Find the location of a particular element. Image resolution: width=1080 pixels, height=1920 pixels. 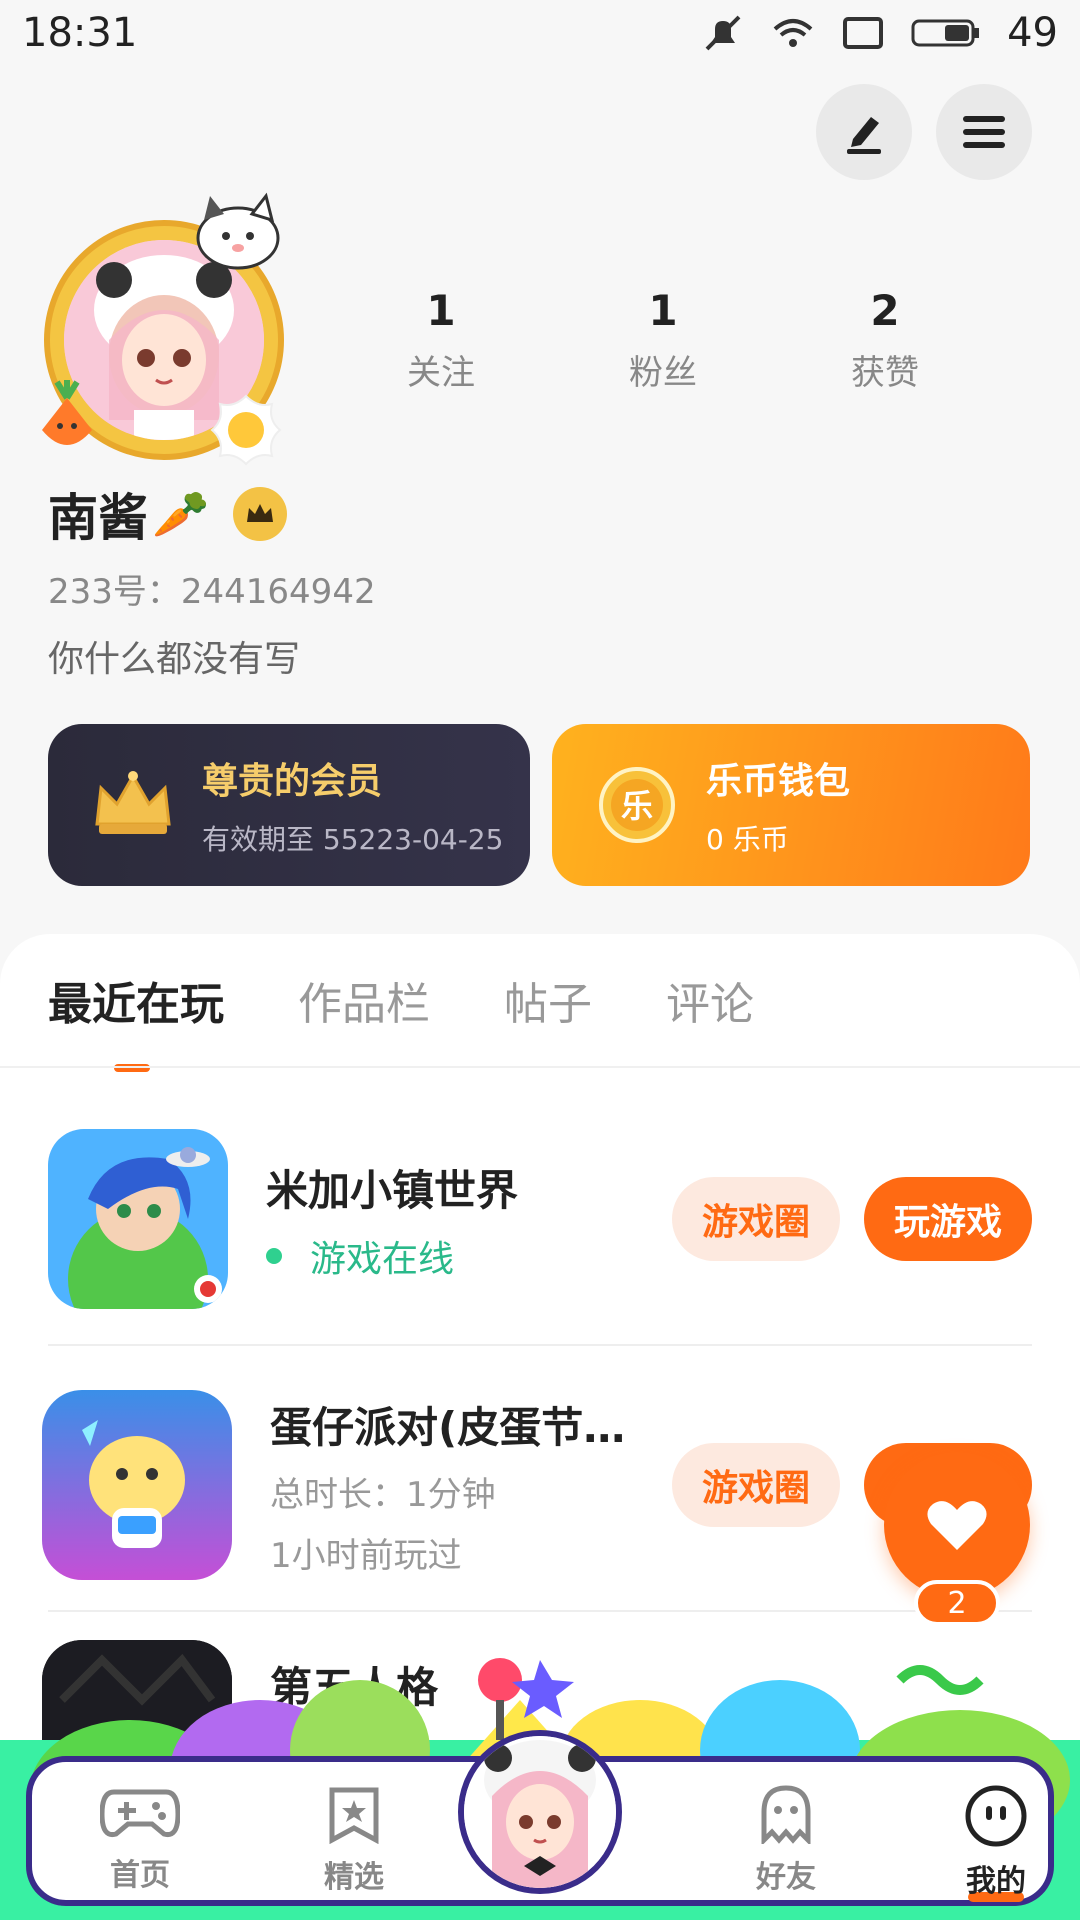

coin-char: 乐 is located at coordinates (637, 806).